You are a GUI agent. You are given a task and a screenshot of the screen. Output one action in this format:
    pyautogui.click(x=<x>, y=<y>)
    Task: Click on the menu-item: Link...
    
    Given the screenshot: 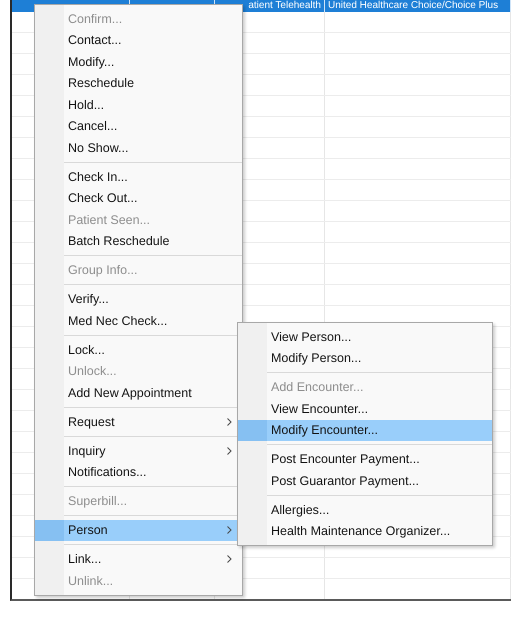 What is the action you would take?
    pyautogui.click(x=138, y=559)
    